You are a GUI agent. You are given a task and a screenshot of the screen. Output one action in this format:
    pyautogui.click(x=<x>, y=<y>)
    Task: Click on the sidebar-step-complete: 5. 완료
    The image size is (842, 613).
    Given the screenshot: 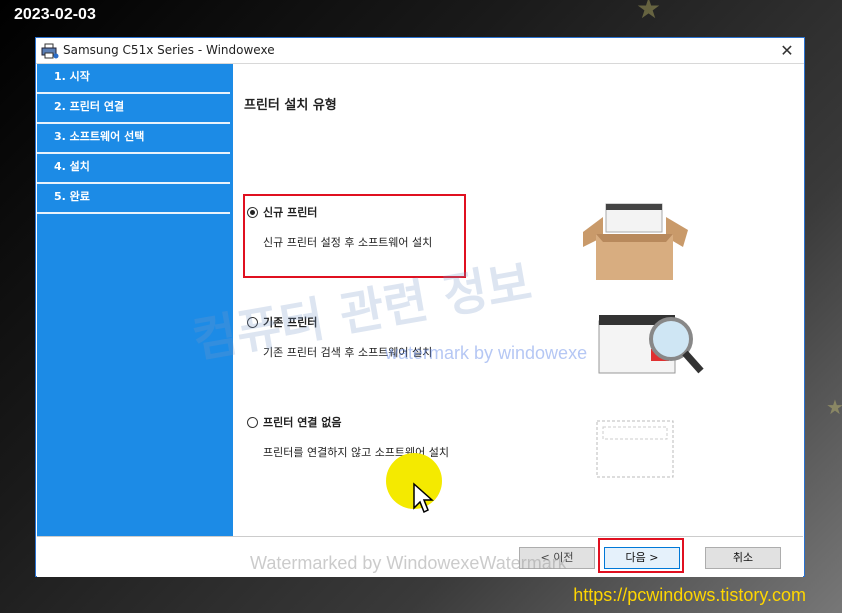 What is the action you would take?
    pyautogui.click(x=133, y=199)
    